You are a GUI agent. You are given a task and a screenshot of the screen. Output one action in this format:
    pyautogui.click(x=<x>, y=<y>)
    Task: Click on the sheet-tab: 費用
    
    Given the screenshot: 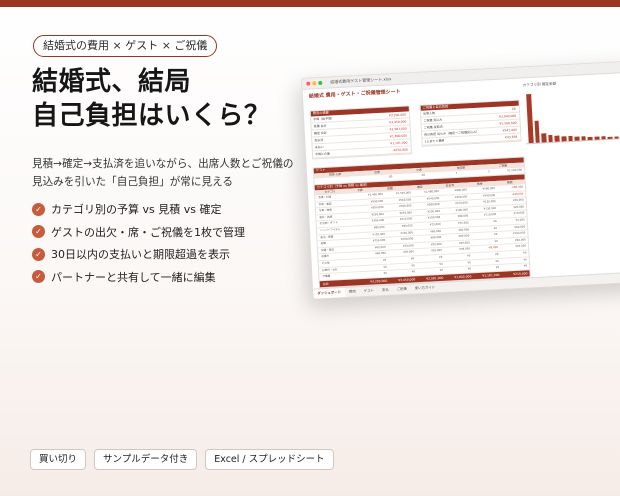 What is the action you would take?
    pyautogui.click(x=352, y=292)
    